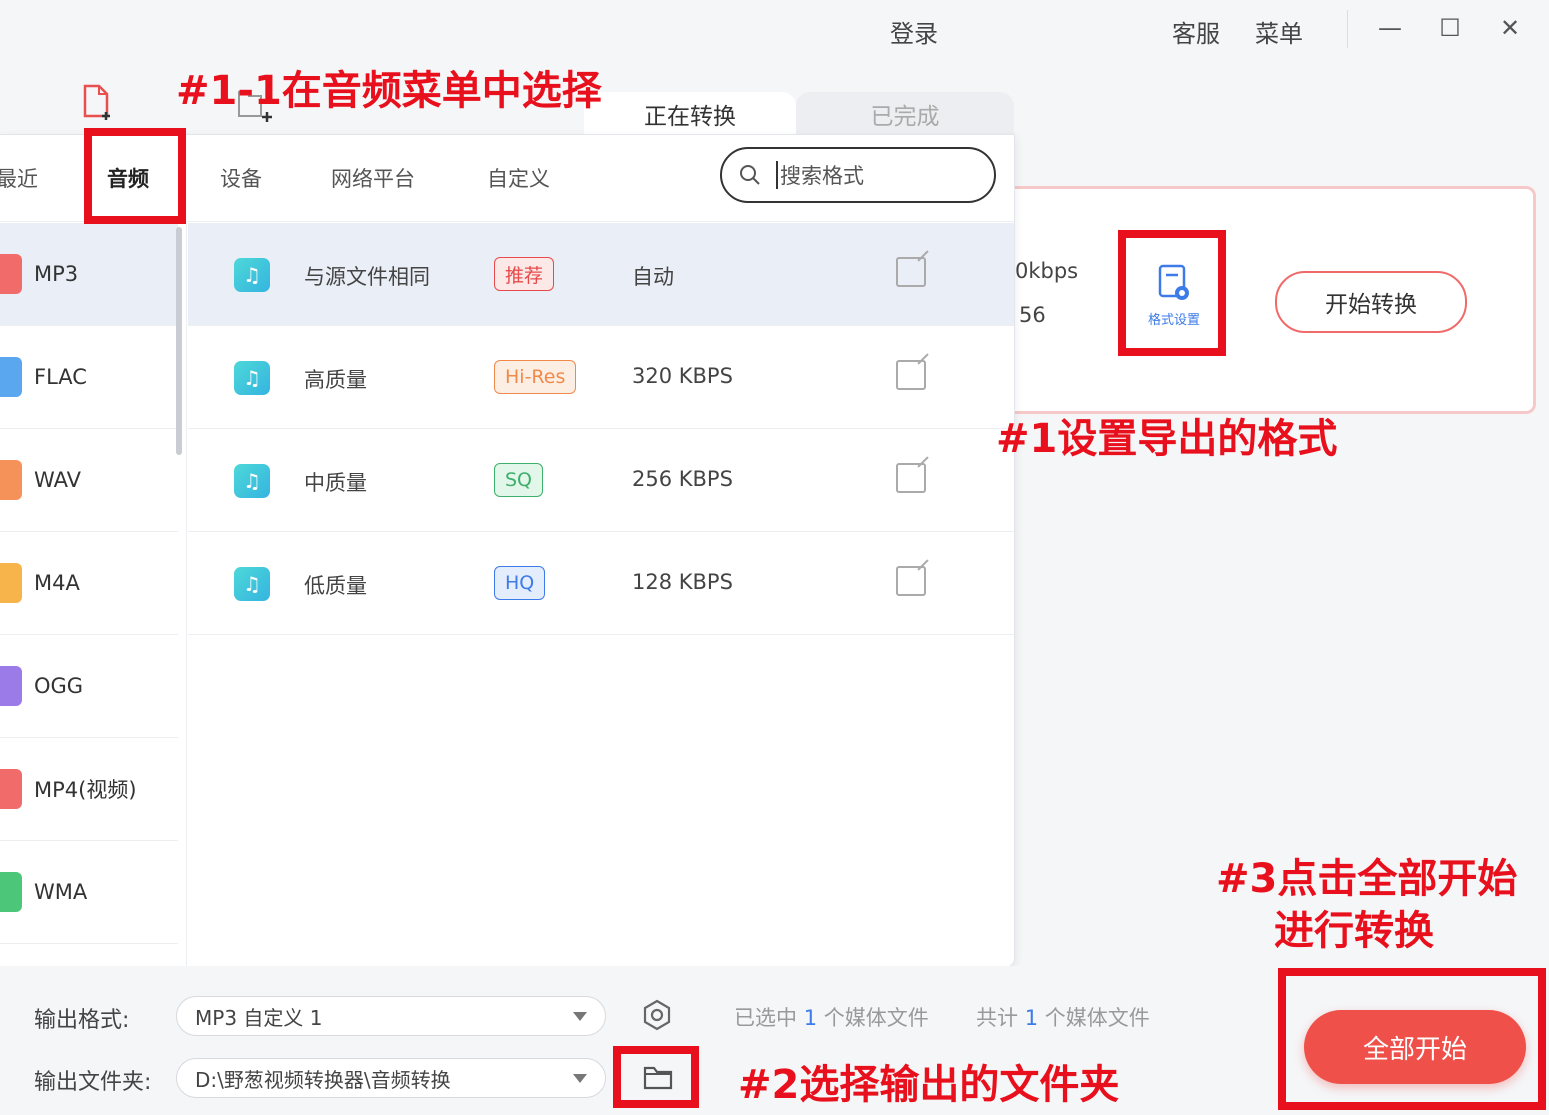 The image size is (1549, 1115). Describe the element at coordinates (1354, 931) in the screenshot. I see `annotation-step-3-line2: 进行转换` at that location.